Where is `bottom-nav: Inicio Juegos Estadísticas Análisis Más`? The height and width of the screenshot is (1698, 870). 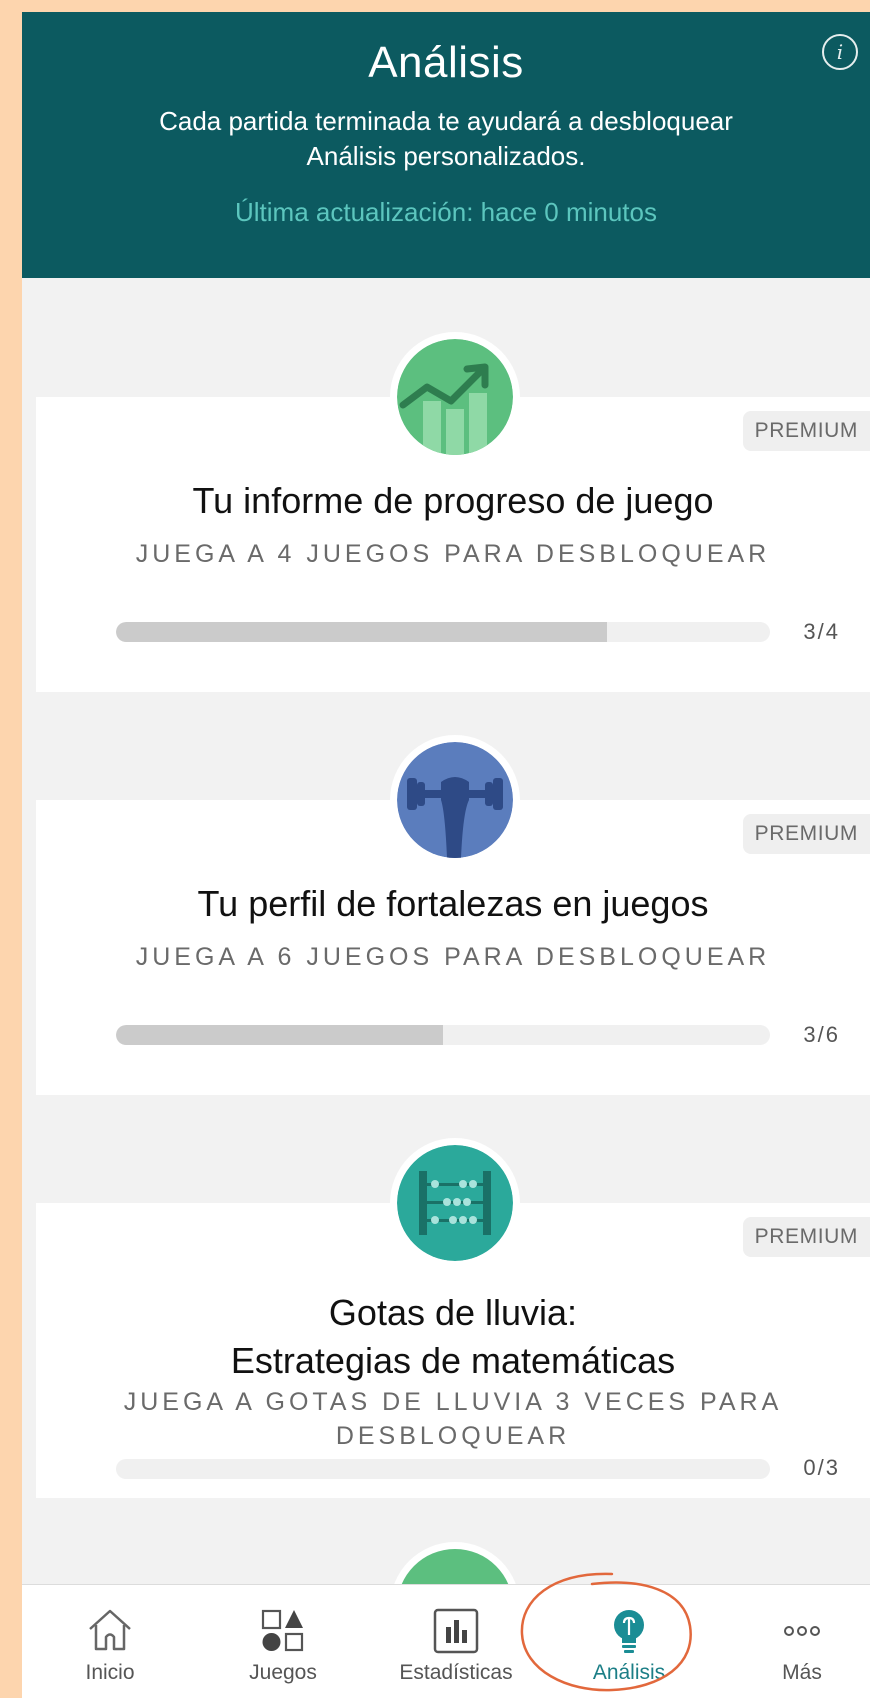 bottom-nav: Inicio Juegos Estadísticas Análisis Más is located at coordinates (446, 1641).